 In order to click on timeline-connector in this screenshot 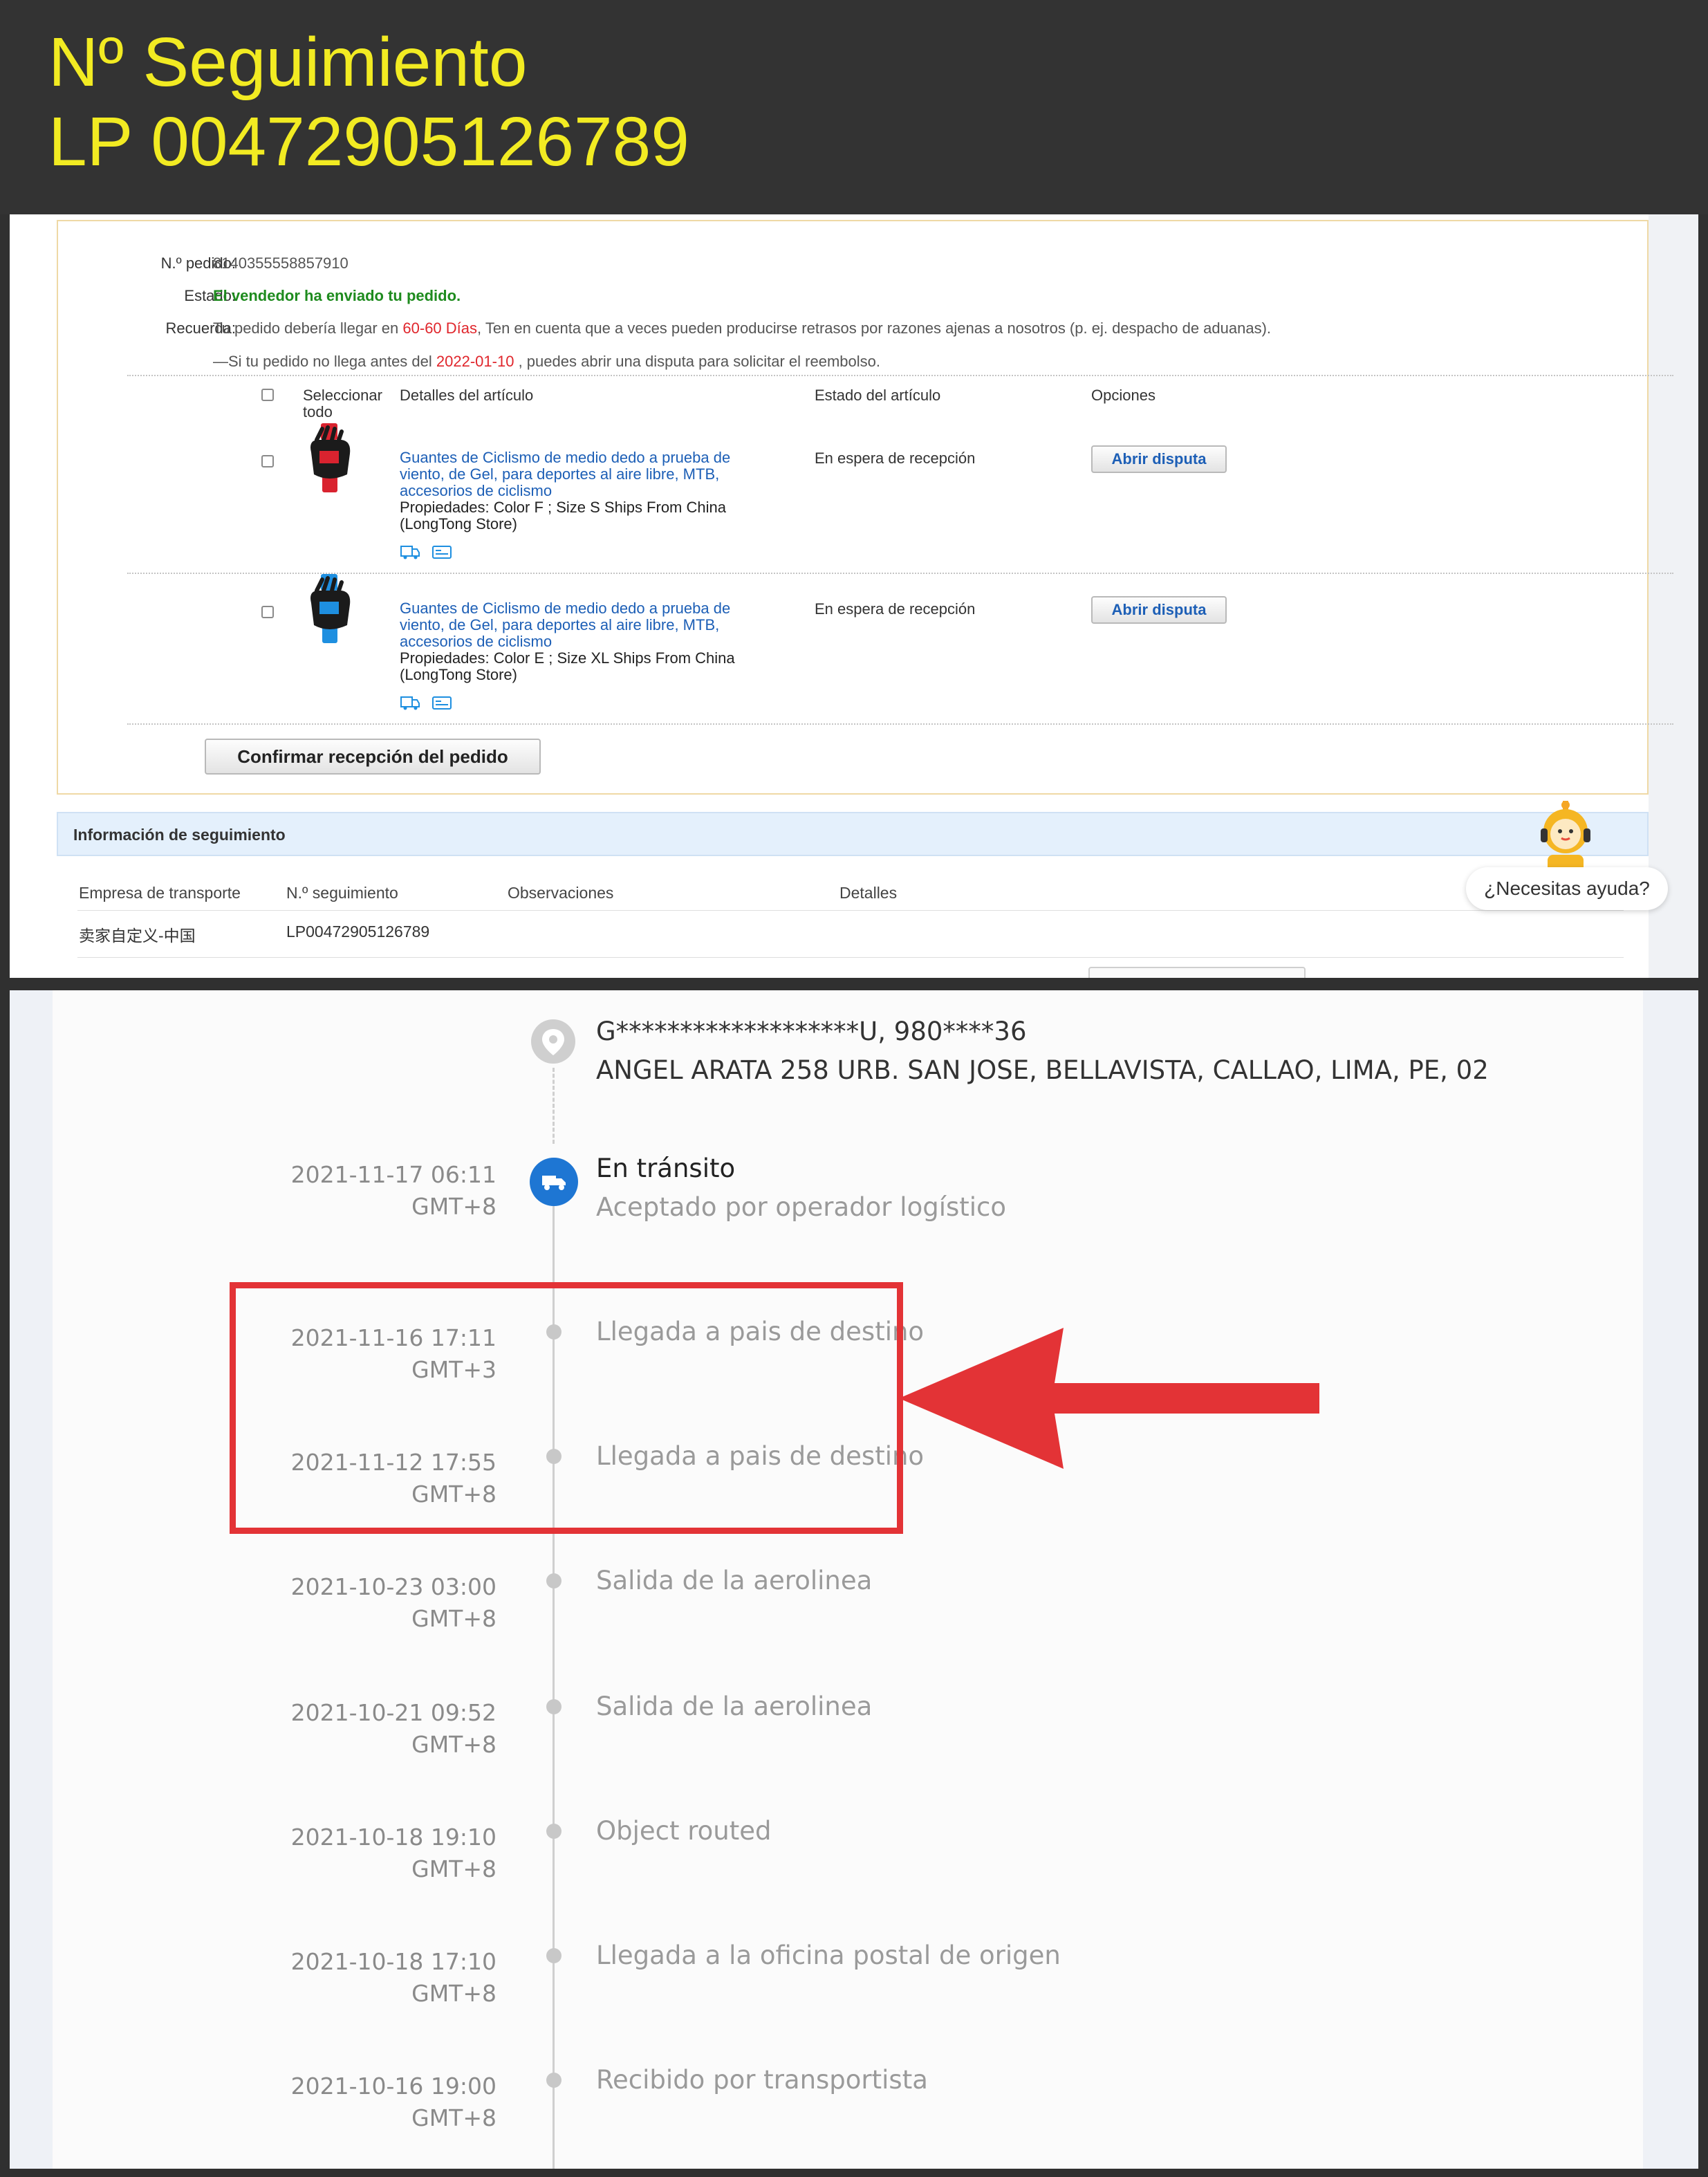, I will do `click(554, 1106)`.